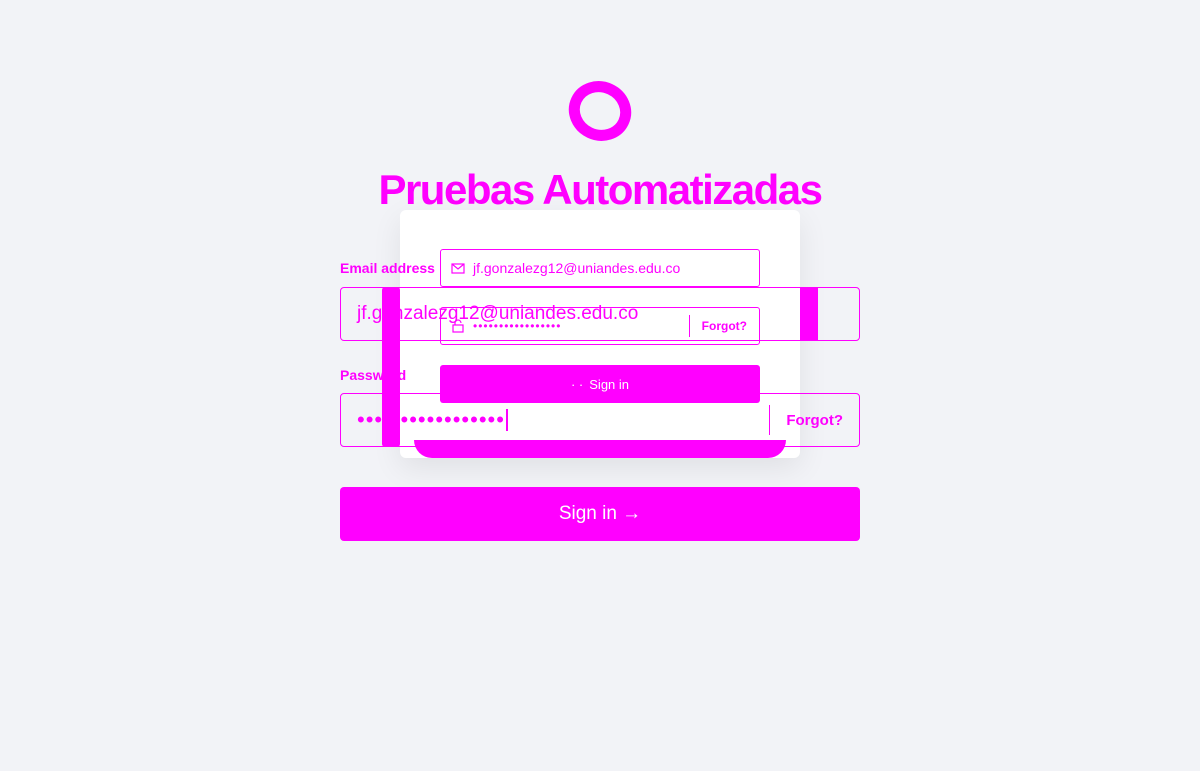  I want to click on signin-button: Sign in →, so click(600, 514).